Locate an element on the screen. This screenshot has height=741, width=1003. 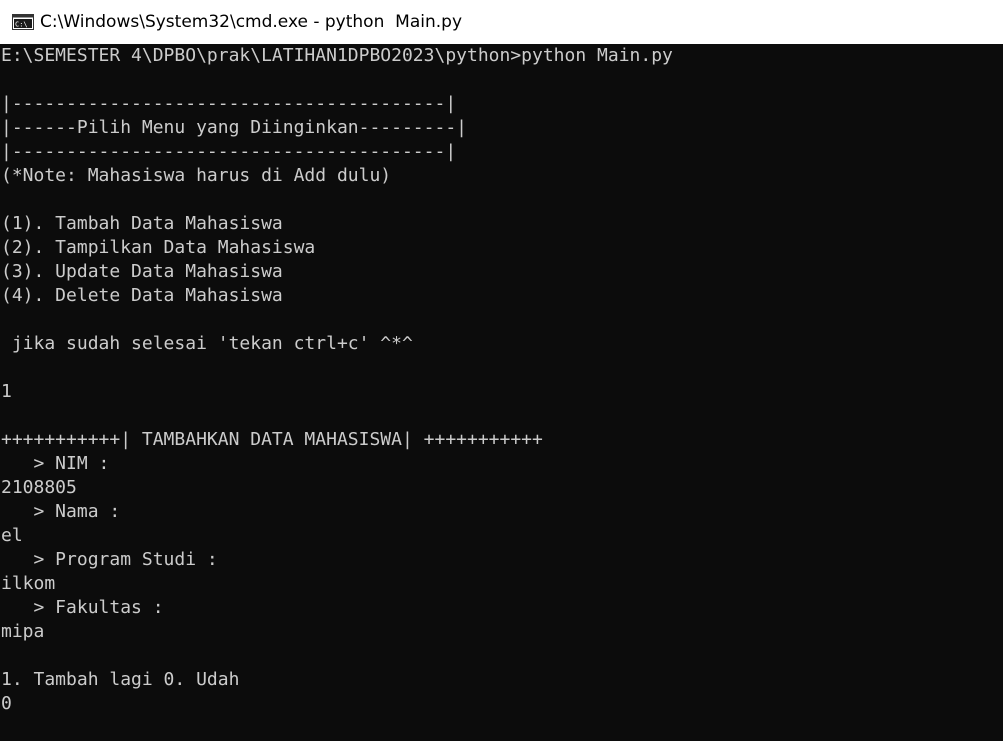
console-line: el is located at coordinates (12, 535).